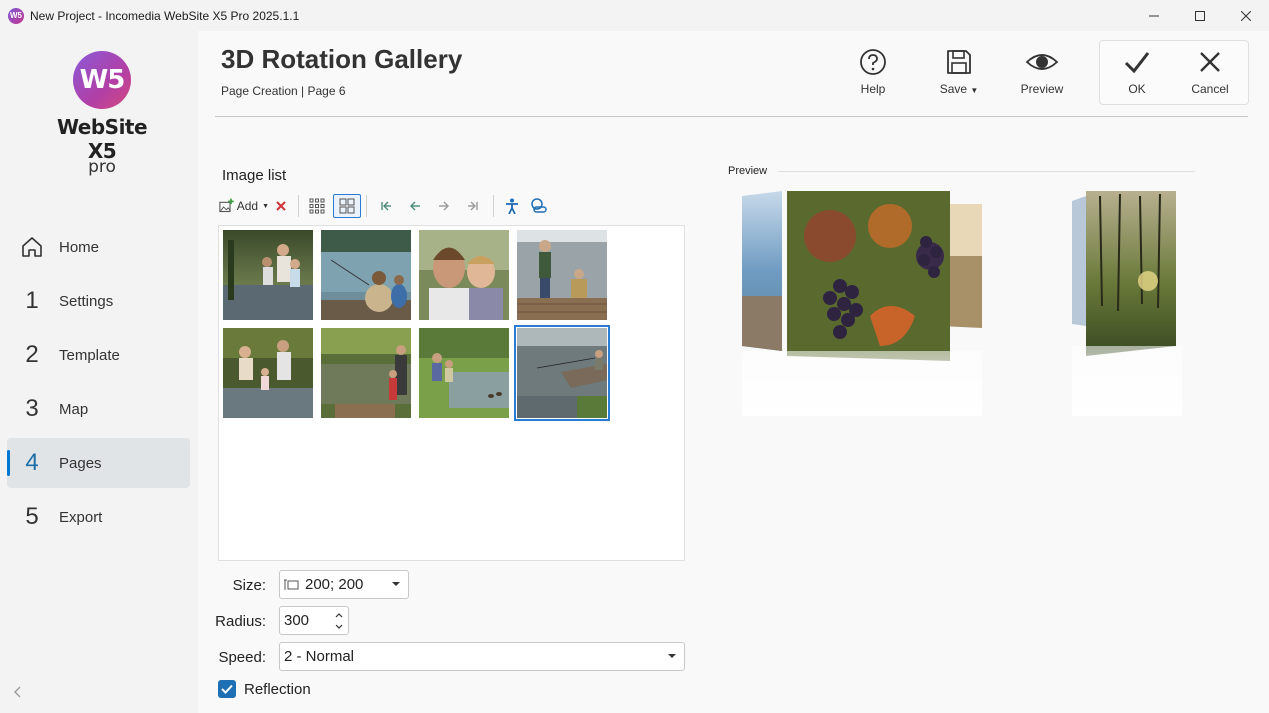 The width and height of the screenshot is (1269, 713). Describe the element at coordinates (1042, 72) in the screenshot. I see `preview-button: Preview` at that location.